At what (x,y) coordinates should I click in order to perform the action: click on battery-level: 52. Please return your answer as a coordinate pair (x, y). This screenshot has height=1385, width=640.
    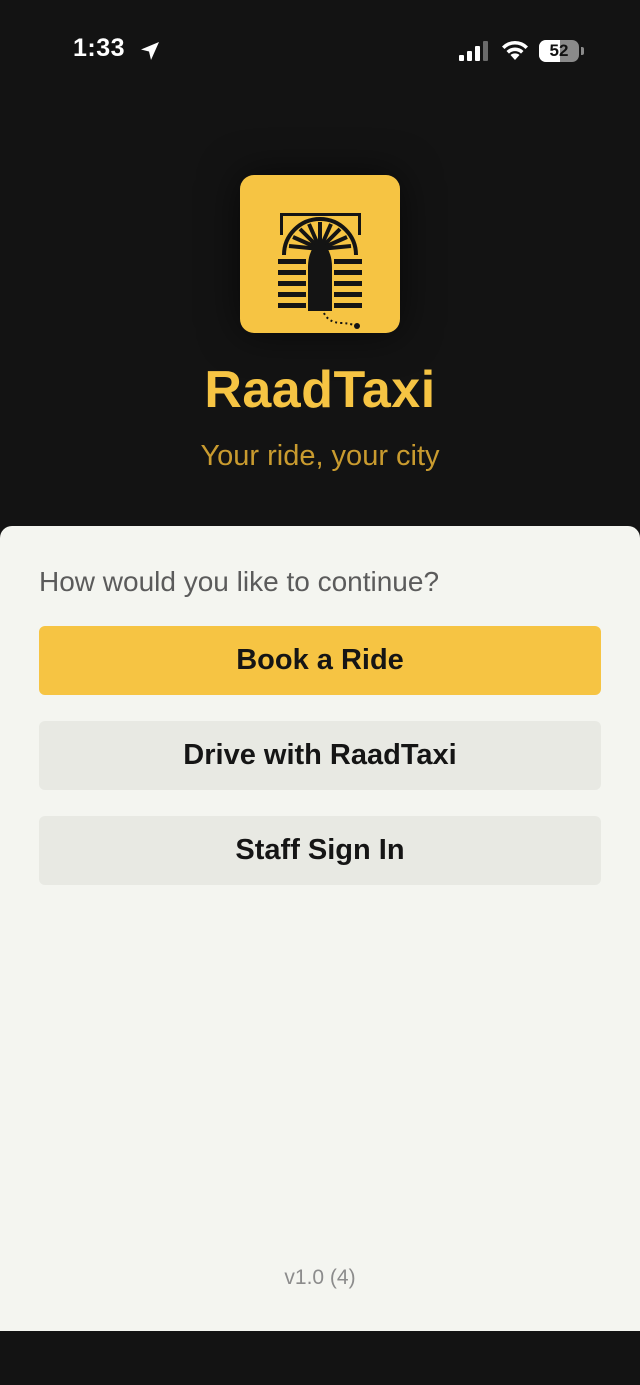
    Looking at the image, I should click on (559, 50).